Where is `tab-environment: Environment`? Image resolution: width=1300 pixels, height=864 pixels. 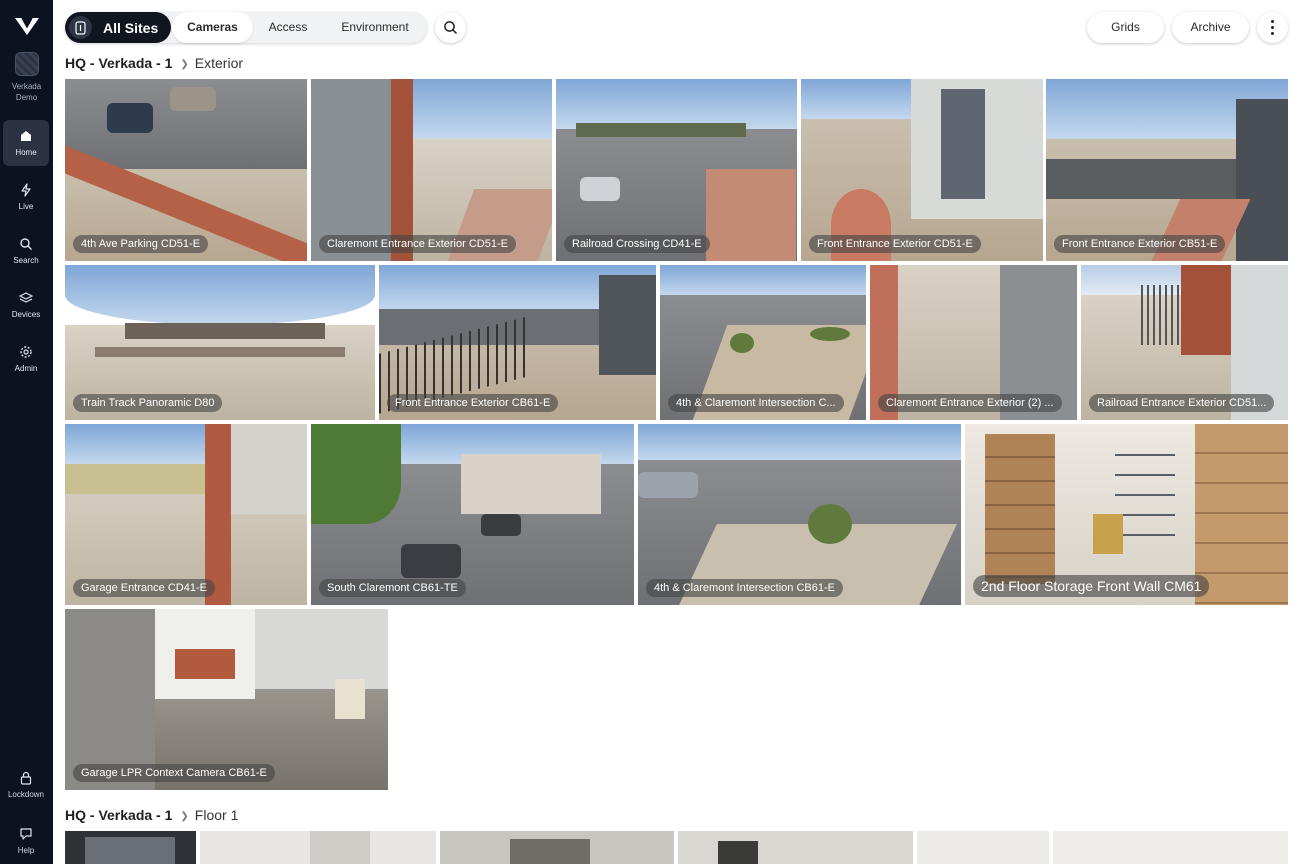
tab-environment: Environment is located at coordinates (375, 27).